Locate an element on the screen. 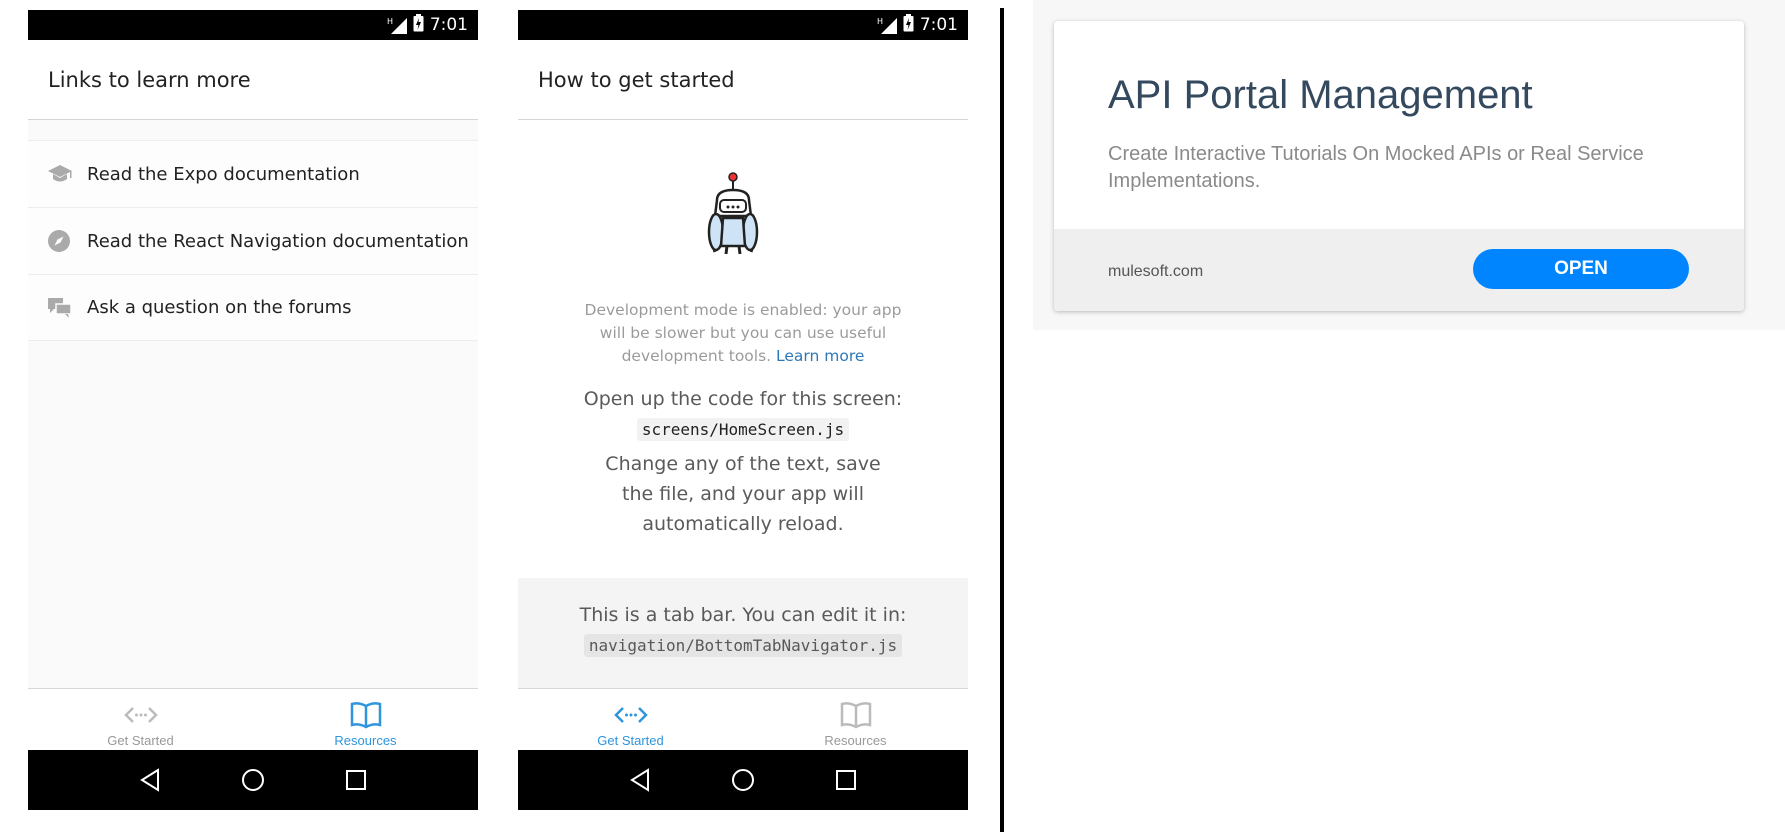 The height and width of the screenshot is (832, 1785). open-code-text: Open up the code for this screen: is located at coordinates (743, 399).